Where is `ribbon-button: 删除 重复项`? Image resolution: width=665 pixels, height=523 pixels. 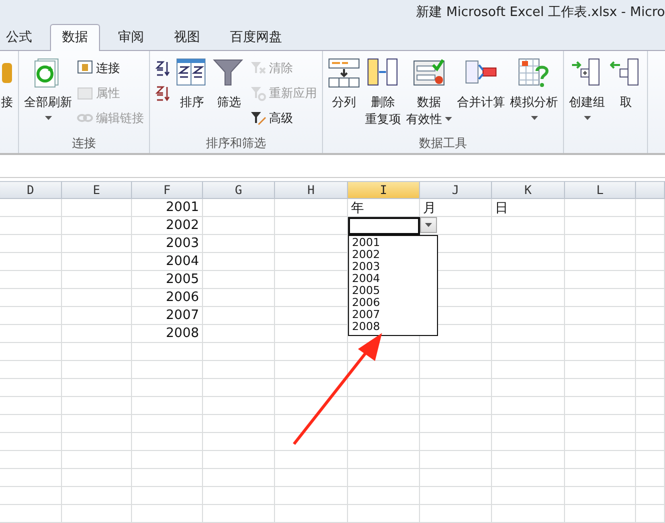
ribbon-button: 删除 重复项 is located at coordinates (383, 92).